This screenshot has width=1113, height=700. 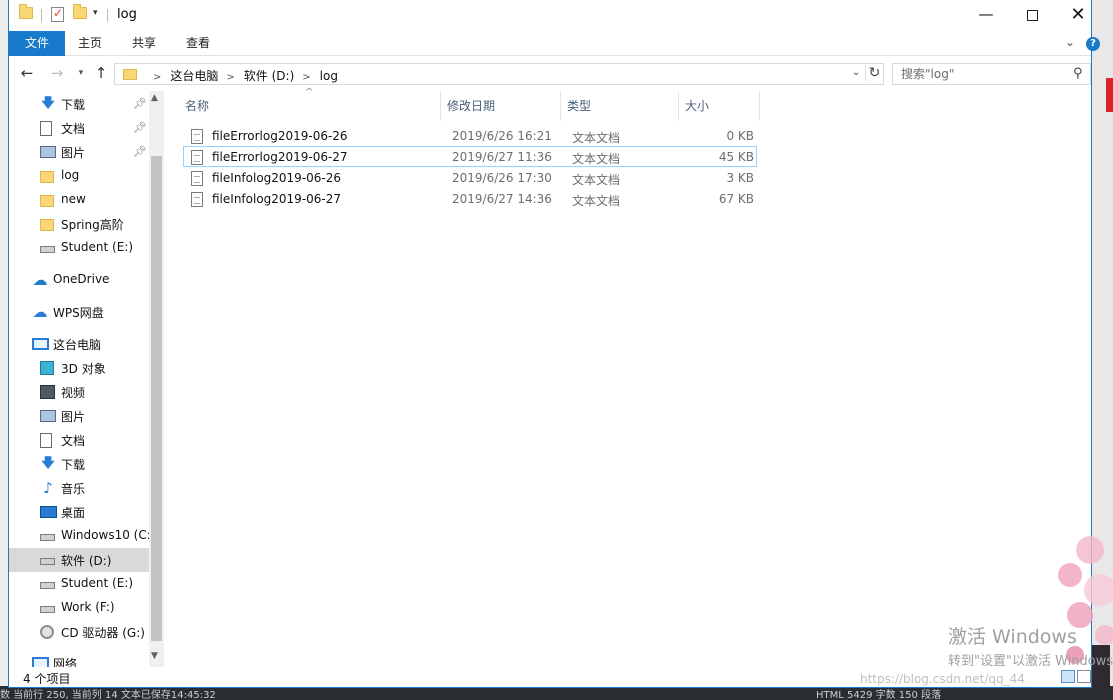 What do you see at coordinates (856, 72) in the screenshot?
I see `address-history-chevron-icon: ⌄` at bounding box center [856, 72].